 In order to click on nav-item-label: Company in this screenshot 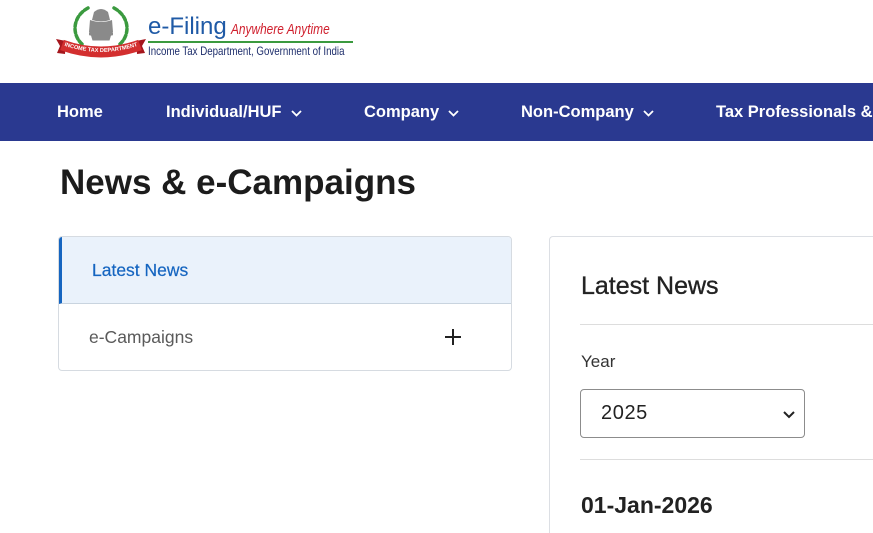, I will do `click(402, 111)`.